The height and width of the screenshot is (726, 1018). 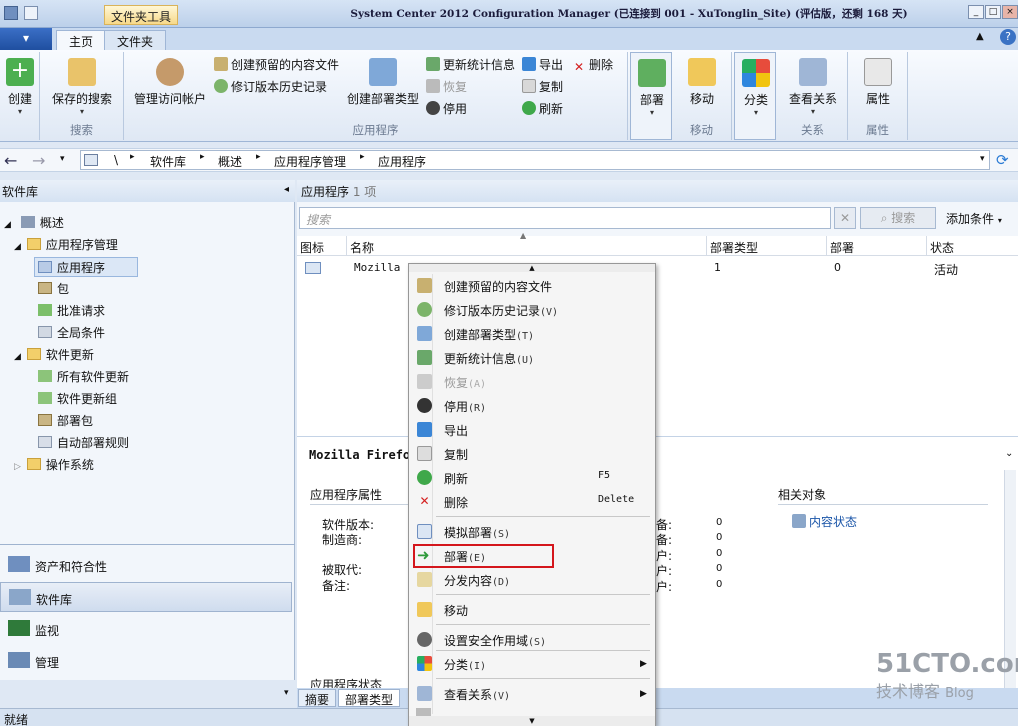 What do you see at coordinates (756, 88) in the screenshot?
I see `categorize-button: 分类 ▾` at bounding box center [756, 88].